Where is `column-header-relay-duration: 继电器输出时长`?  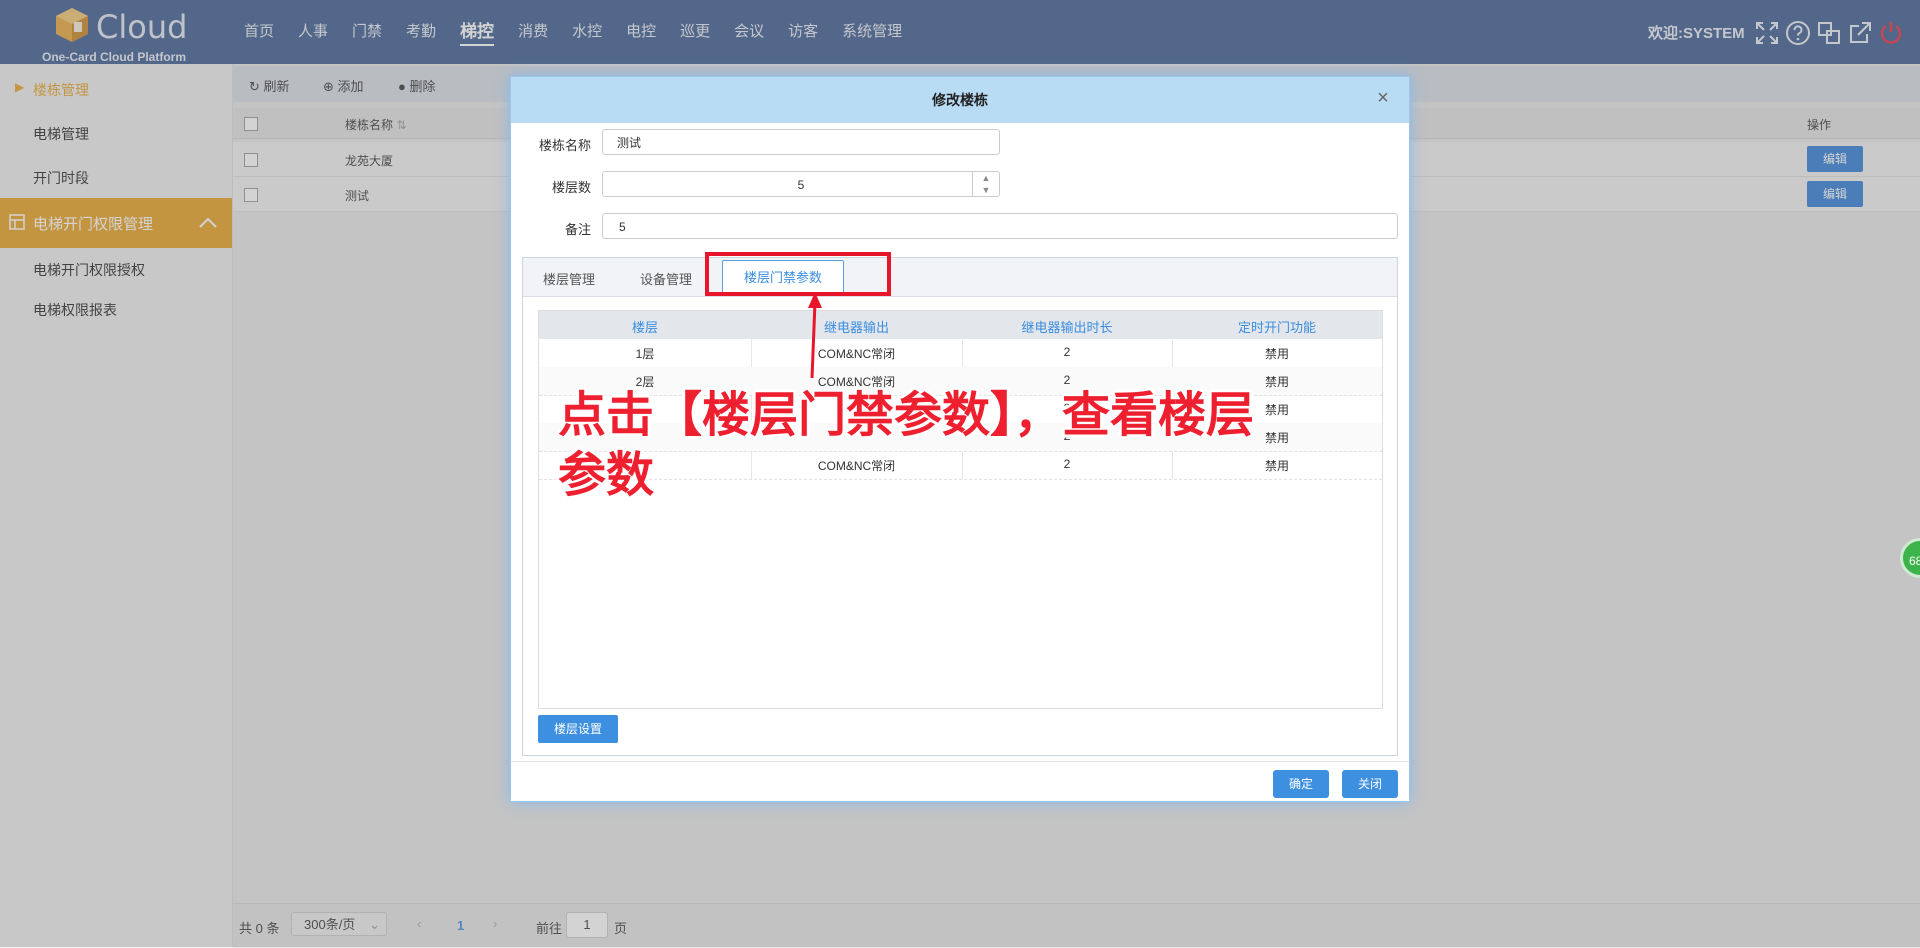 column-header-relay-duration: 继电器输出时长 is located at coordinates (1067, 327).